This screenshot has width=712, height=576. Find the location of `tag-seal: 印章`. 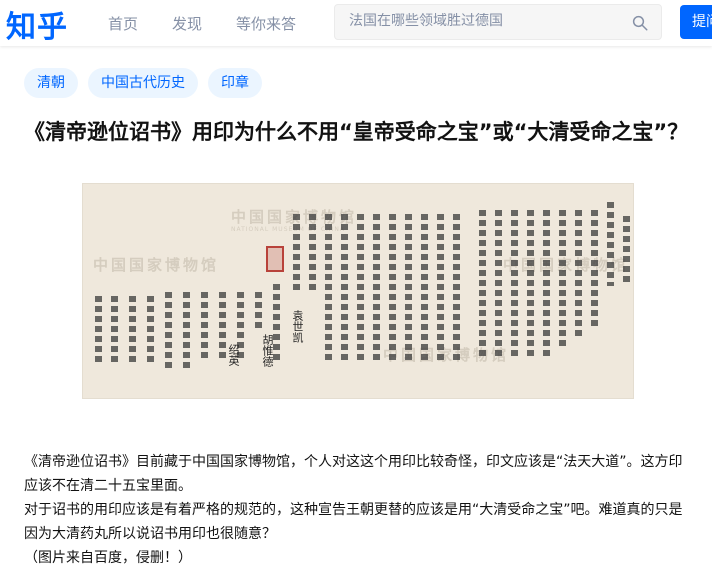

tag-seal: 印章 is located at coordinates (235, 83).